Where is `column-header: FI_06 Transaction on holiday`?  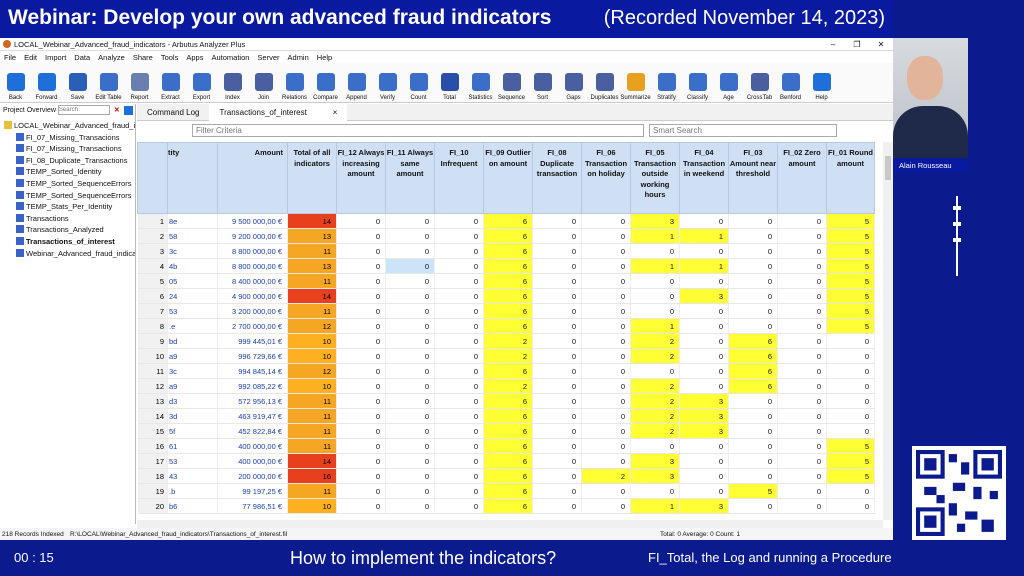
column-header: FI_06 Transaction on holiday is located at coordinates (606, 178).